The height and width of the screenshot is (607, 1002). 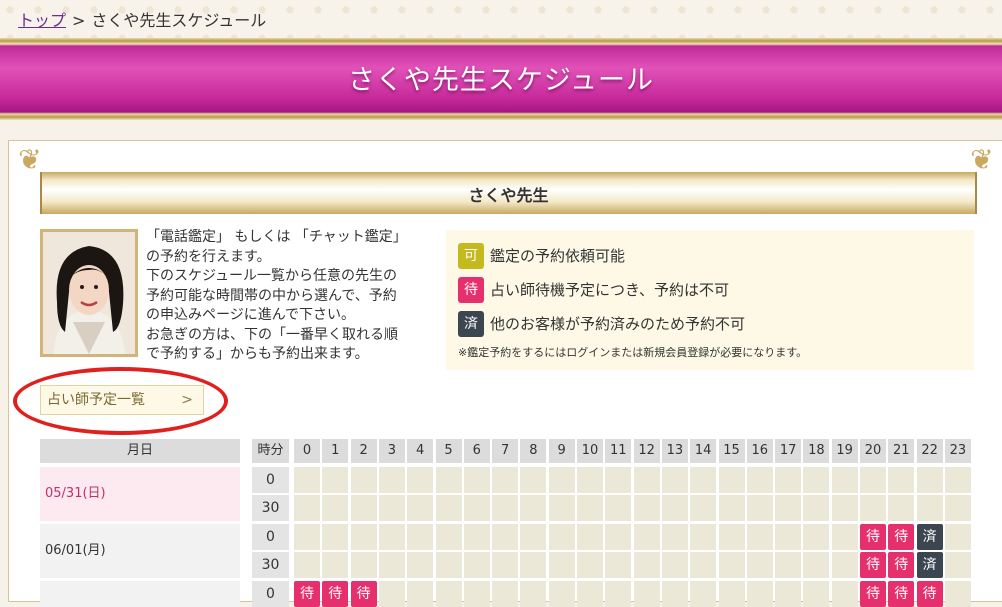 What do you see at coordinates (703, 451) in the screenshot?
I see `hour-header: 14` at bounding box center [703, 451].